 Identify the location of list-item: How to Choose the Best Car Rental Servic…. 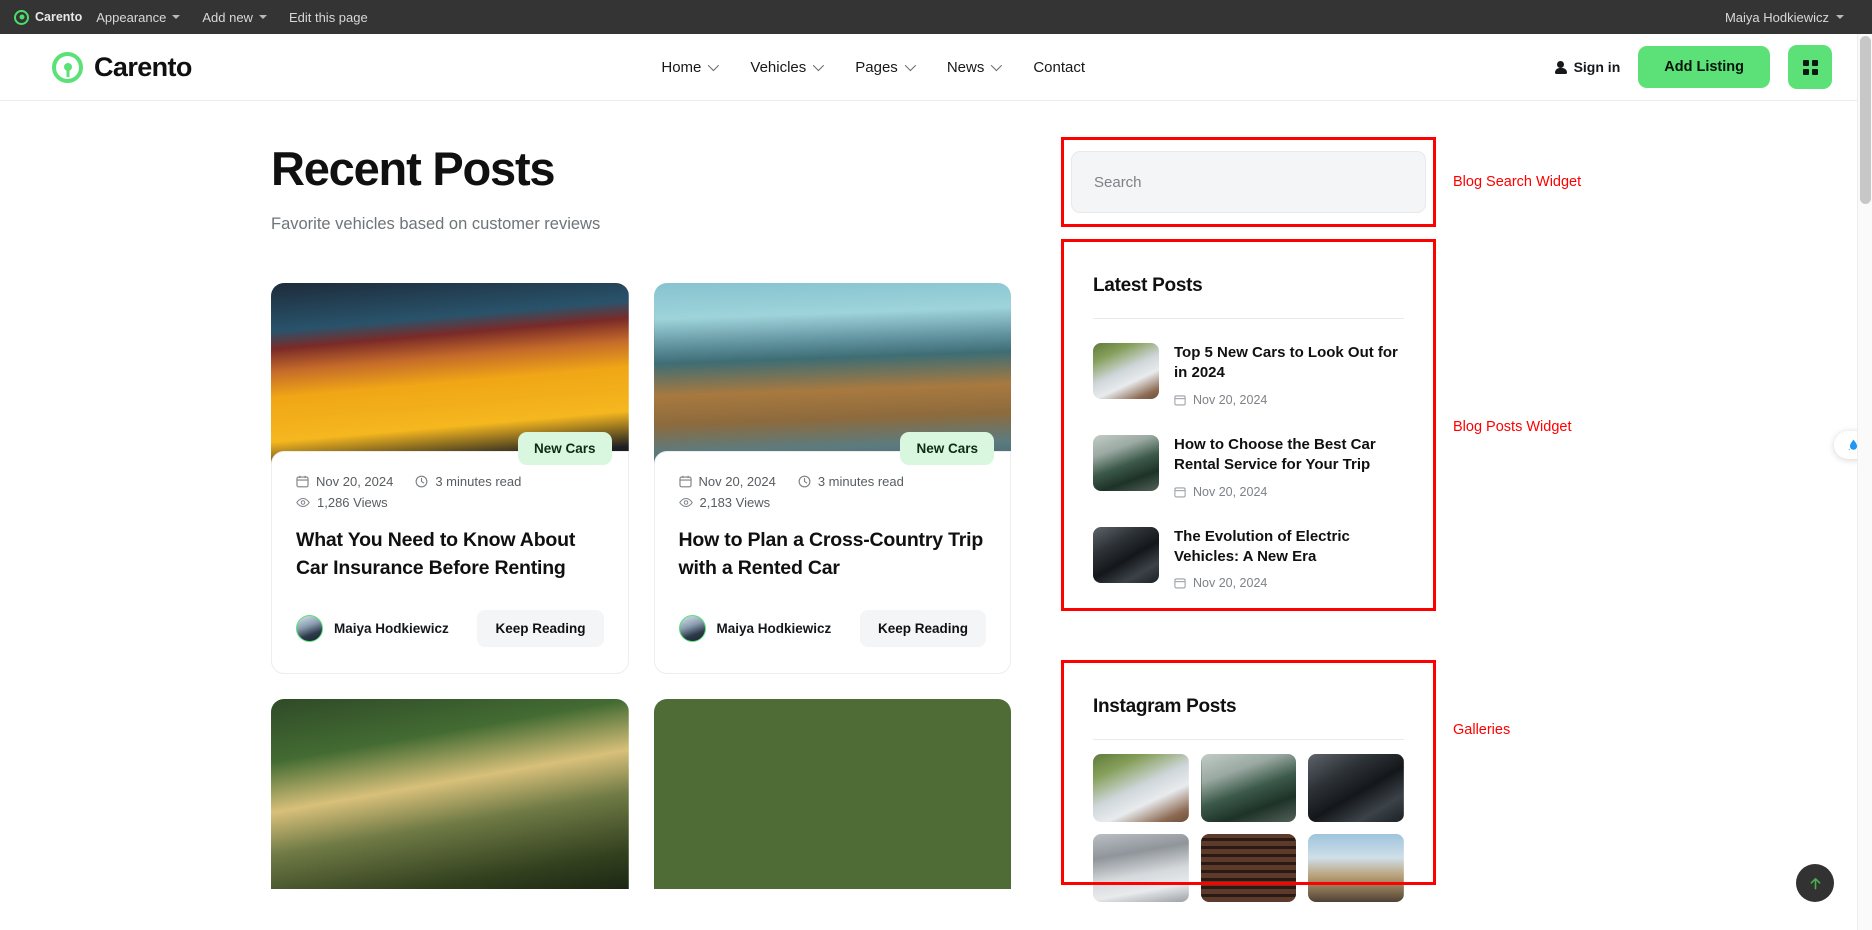
(1248, 467).